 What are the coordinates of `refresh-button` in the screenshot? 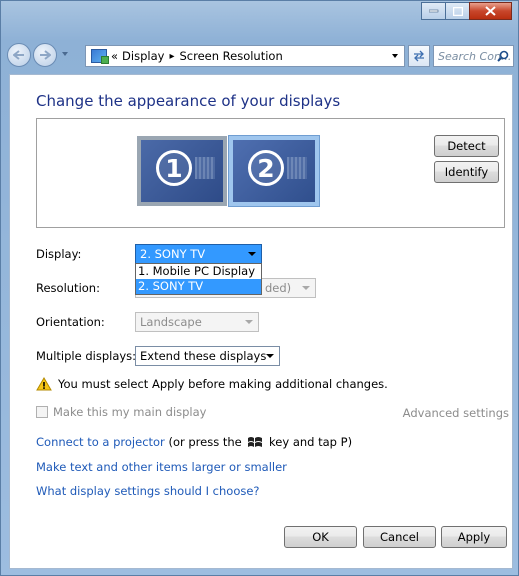 It's located at (419, 56).